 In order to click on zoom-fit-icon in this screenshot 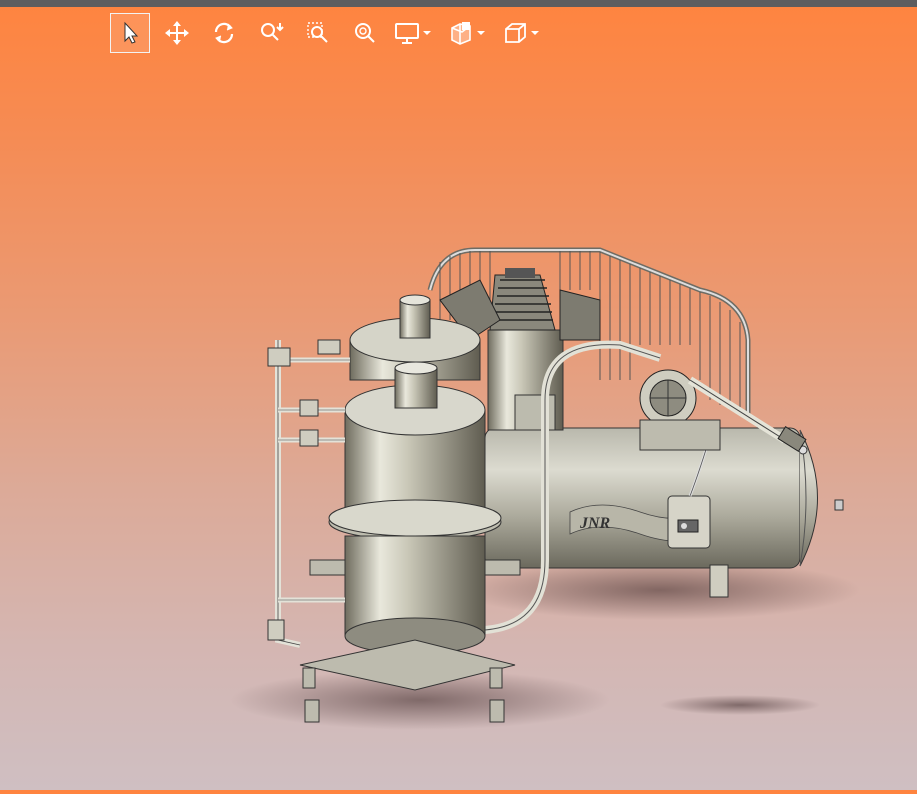, I will do `click(365, 33)`.